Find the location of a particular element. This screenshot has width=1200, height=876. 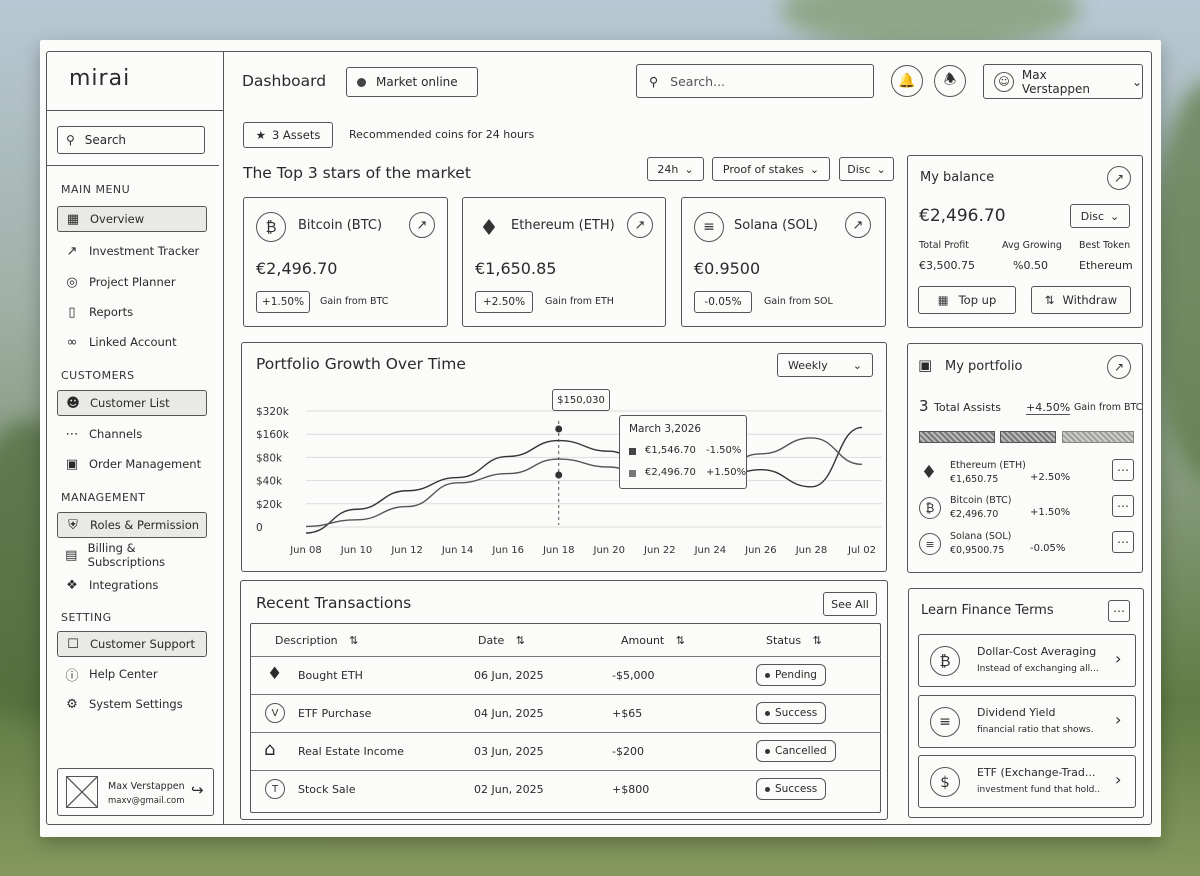

coin-value: €2,496.70 is located at coordinates (297, 268).